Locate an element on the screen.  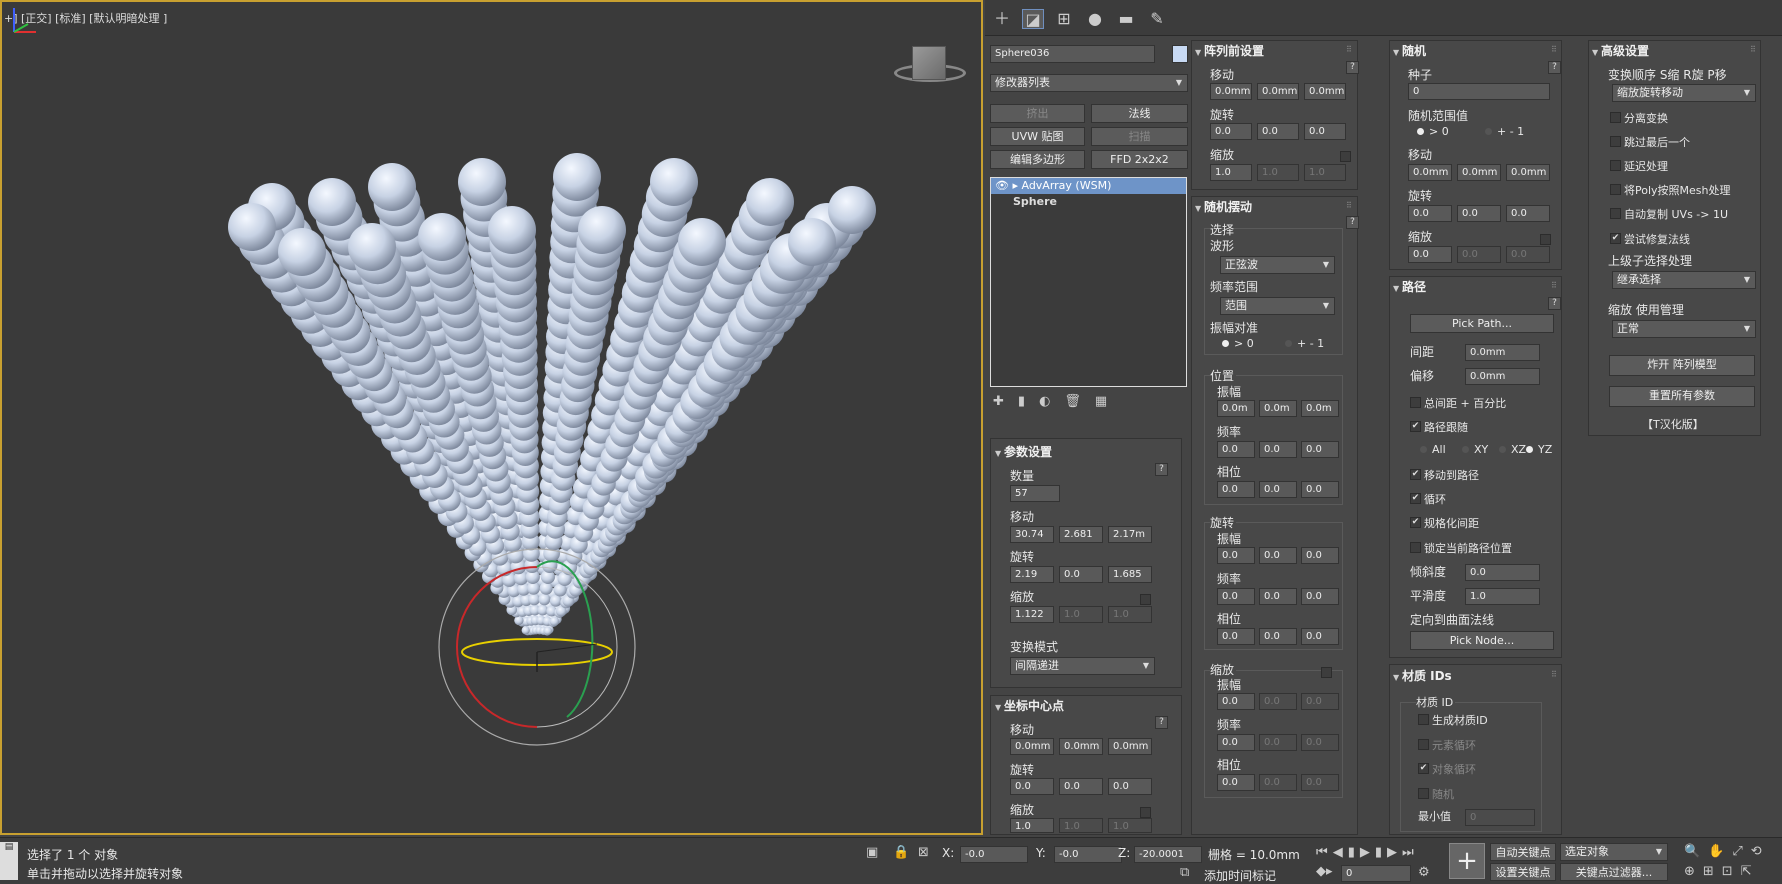
create-icon: ＋ is located at coordinates (1002, 19).